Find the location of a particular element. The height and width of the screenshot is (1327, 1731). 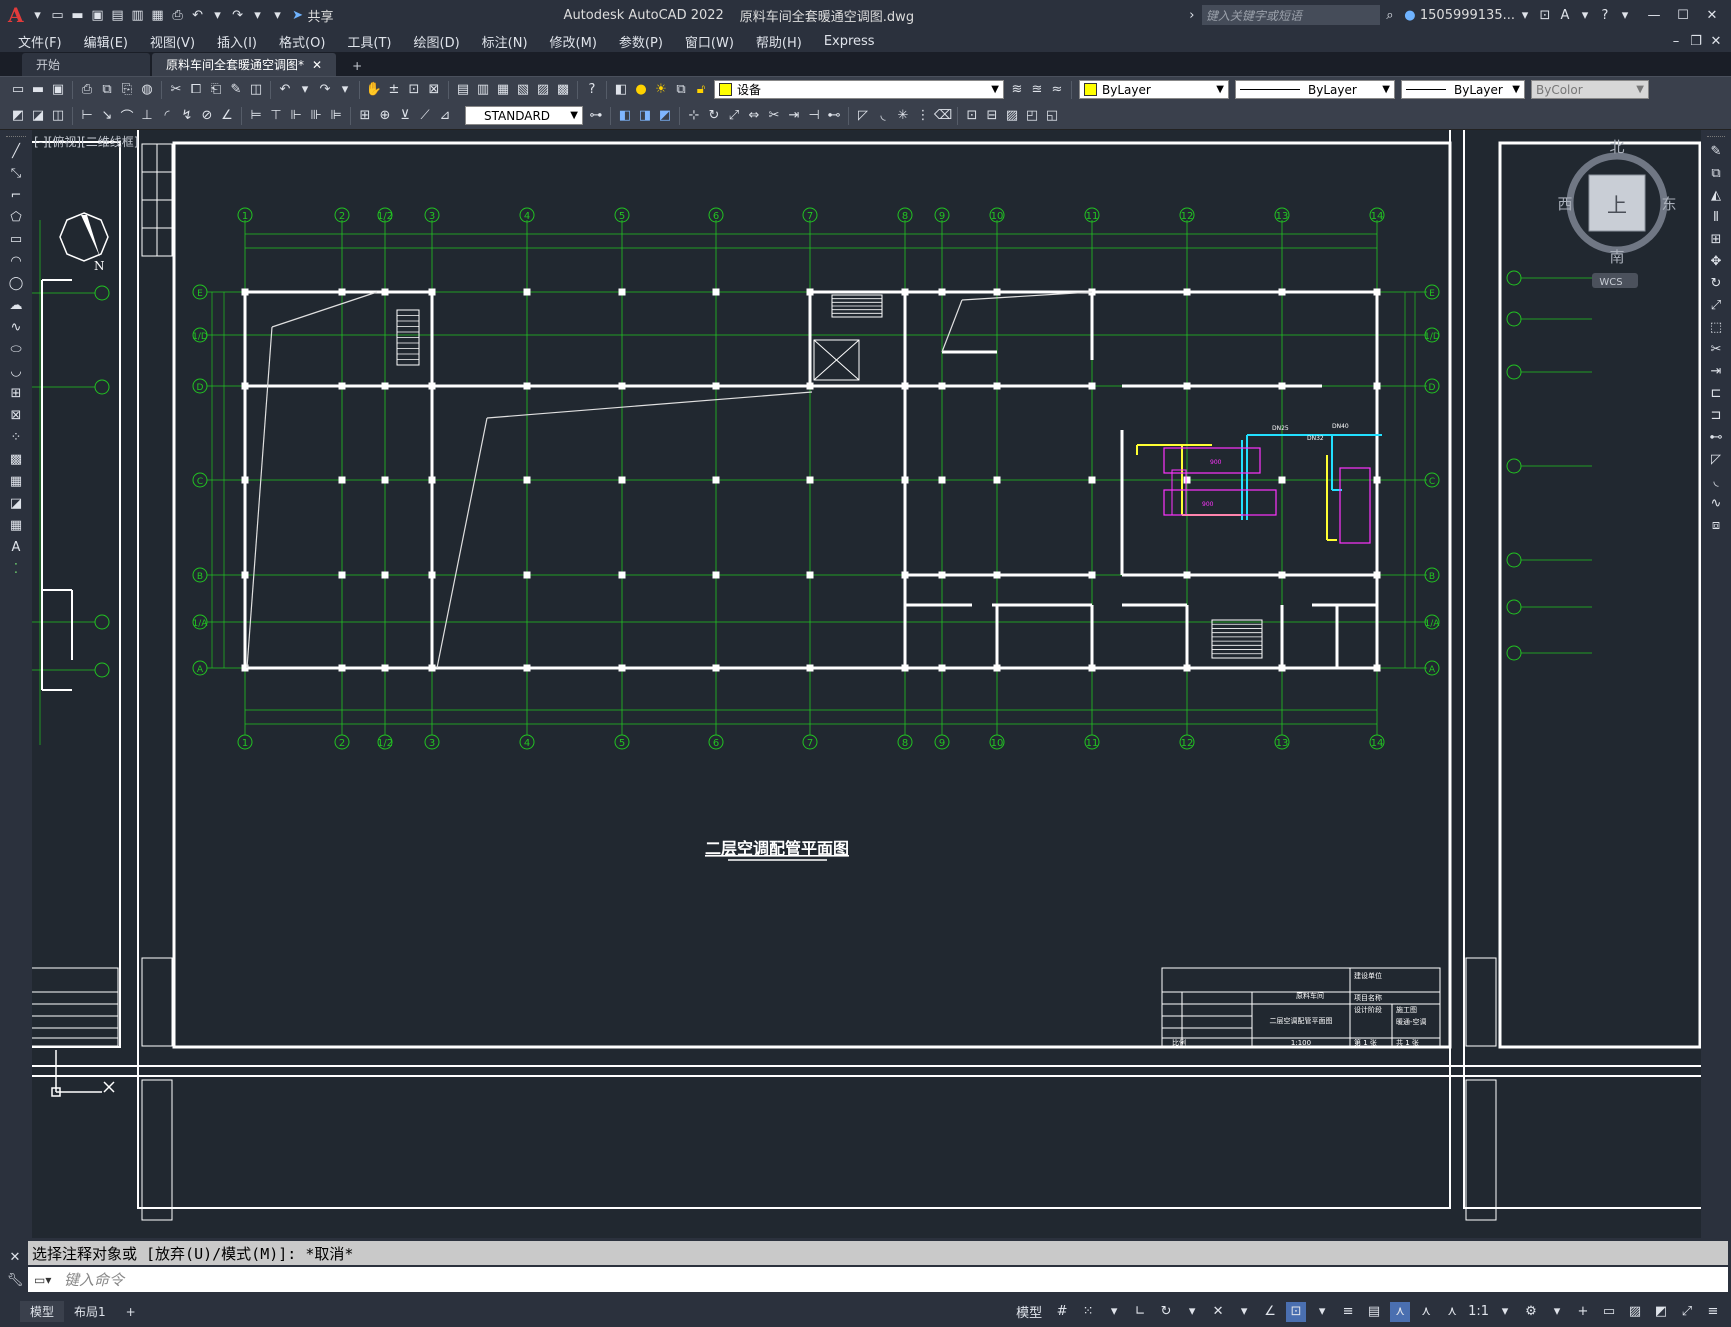

publish-icon: ⎘ is located at coordinates (127, 90).